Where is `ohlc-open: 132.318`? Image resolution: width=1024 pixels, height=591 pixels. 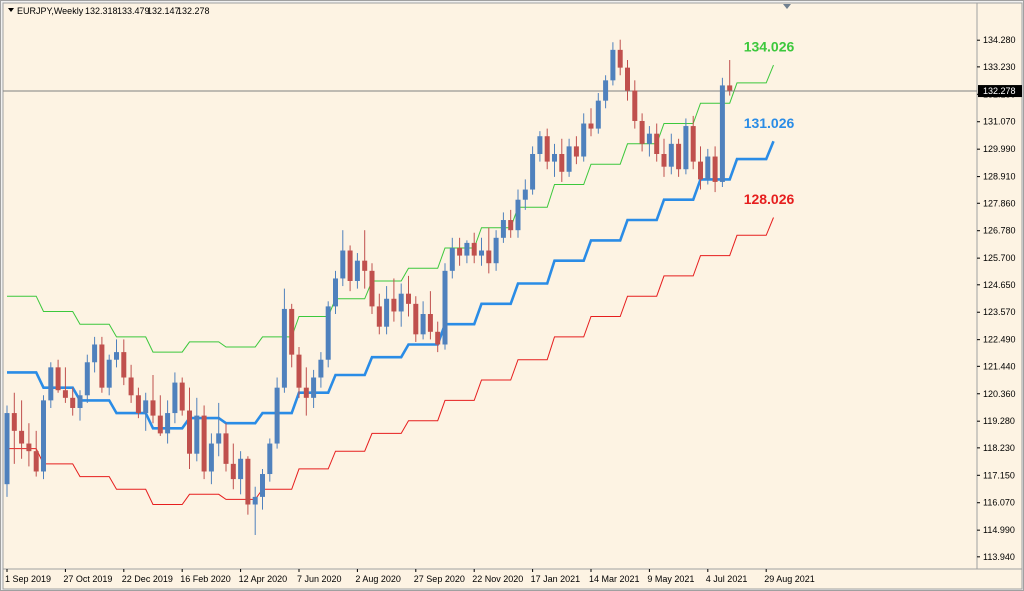 ohlc-open: 132.318 is located at coordinates (101, 11).